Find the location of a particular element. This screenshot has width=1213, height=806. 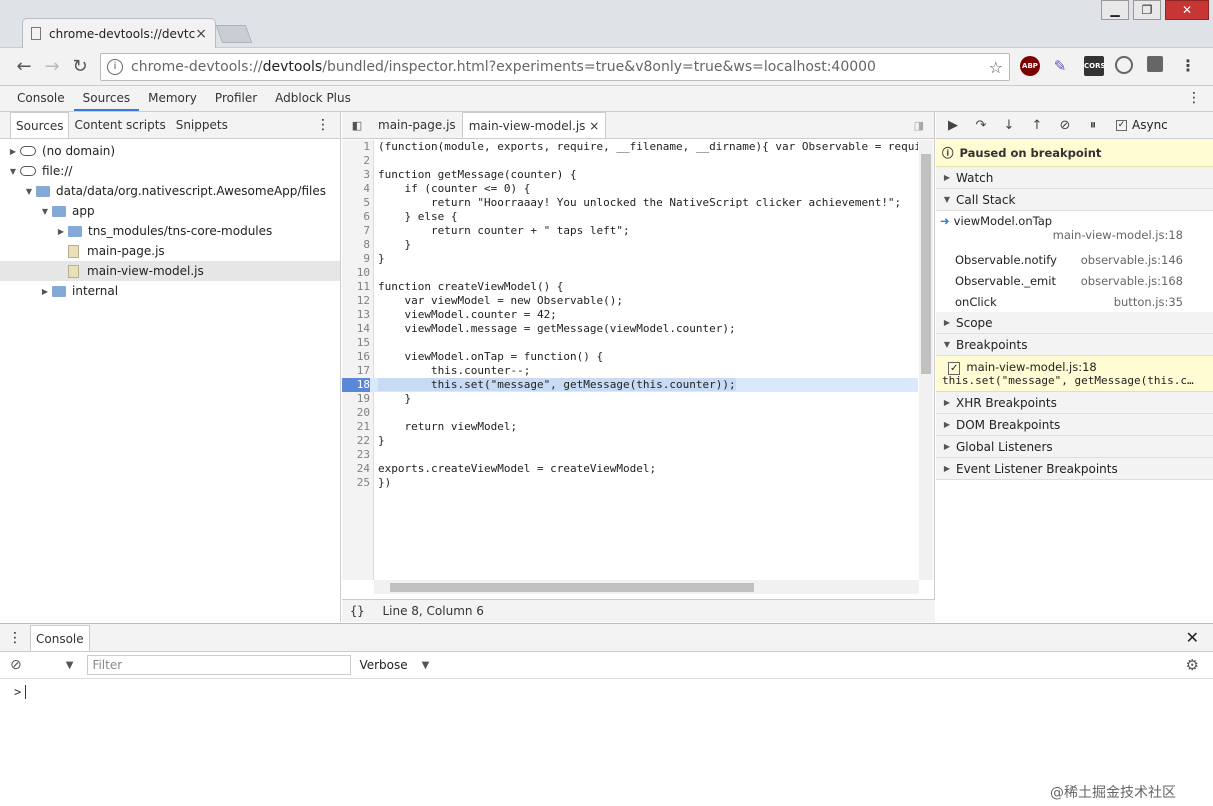

clear-console-icon: ⊘ is located at coordinates (16, 665).